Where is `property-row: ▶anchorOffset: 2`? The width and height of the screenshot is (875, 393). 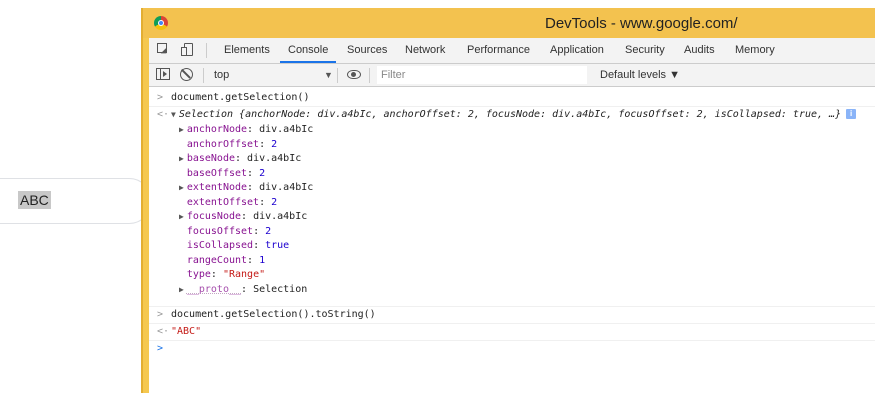 property-row: ▶anchorOffset: 2 is located at coordinates (232, 144).